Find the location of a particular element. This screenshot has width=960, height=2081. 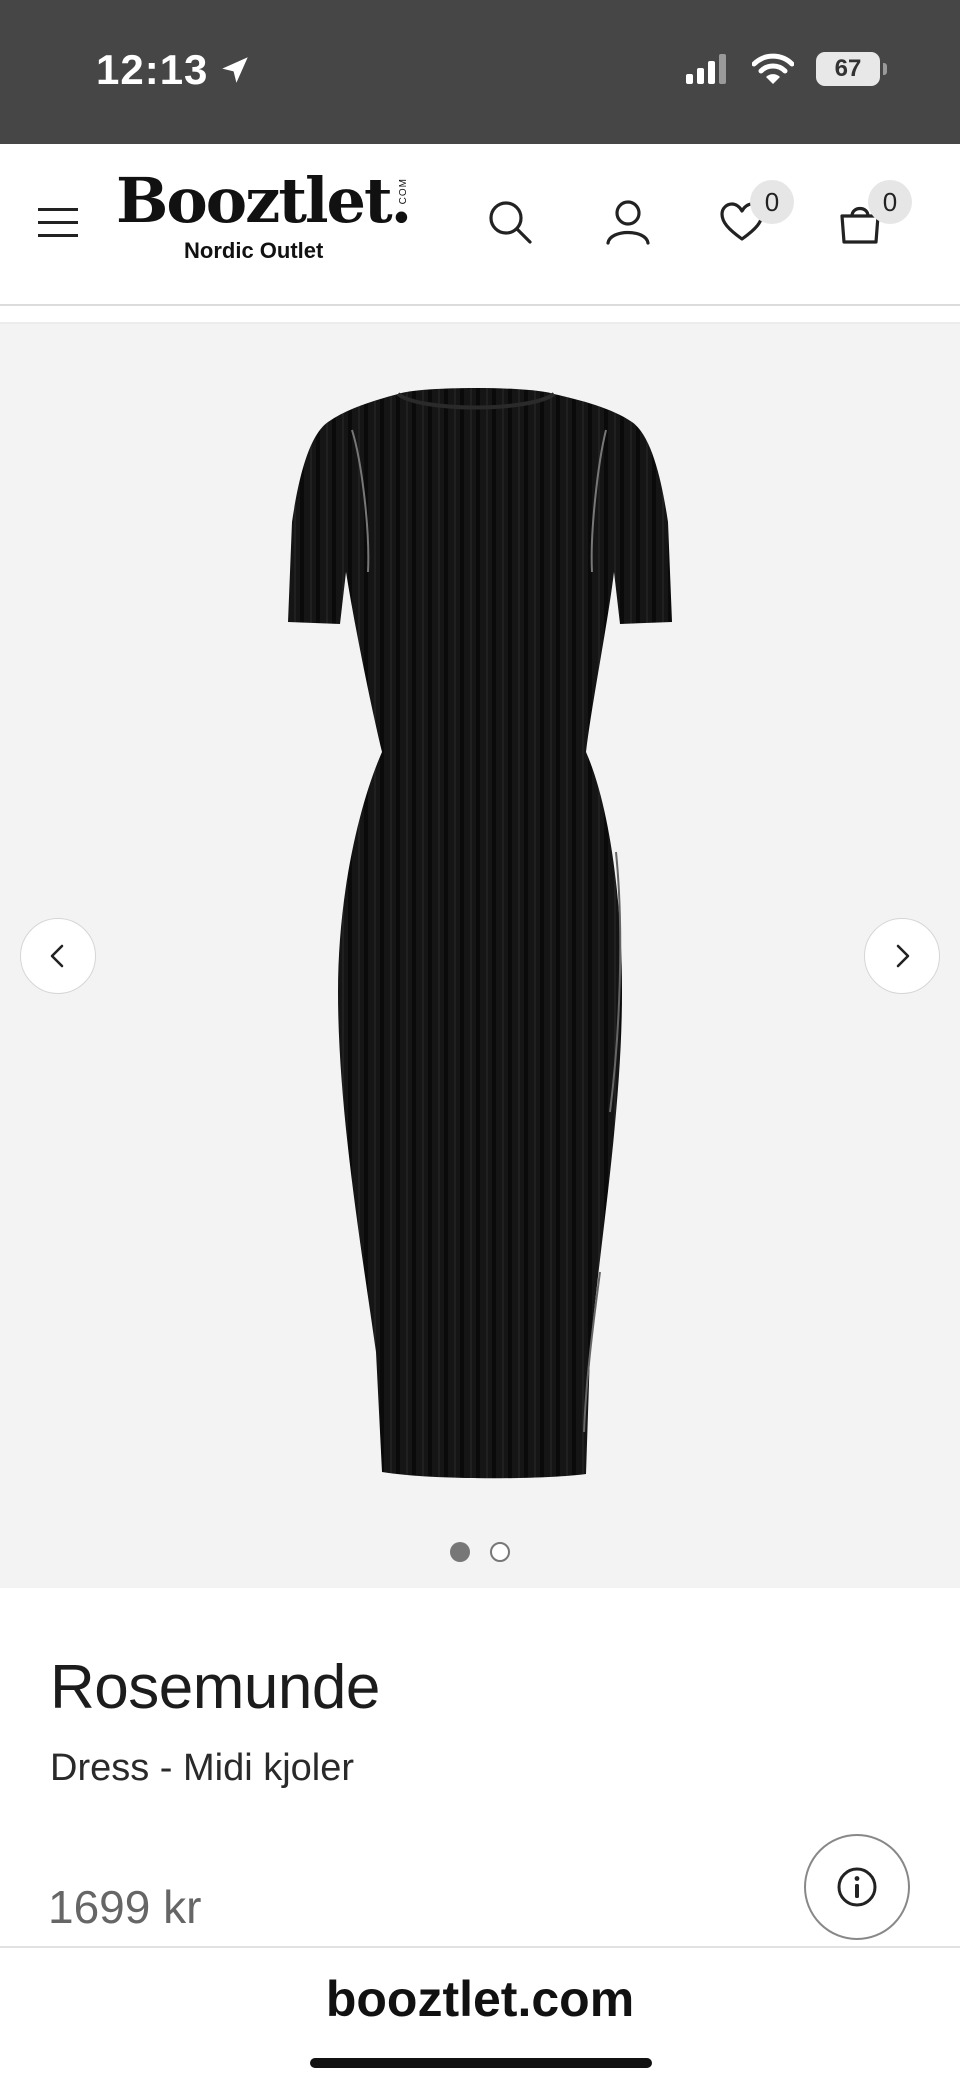

info-button is located at coordinates (857, 1887).